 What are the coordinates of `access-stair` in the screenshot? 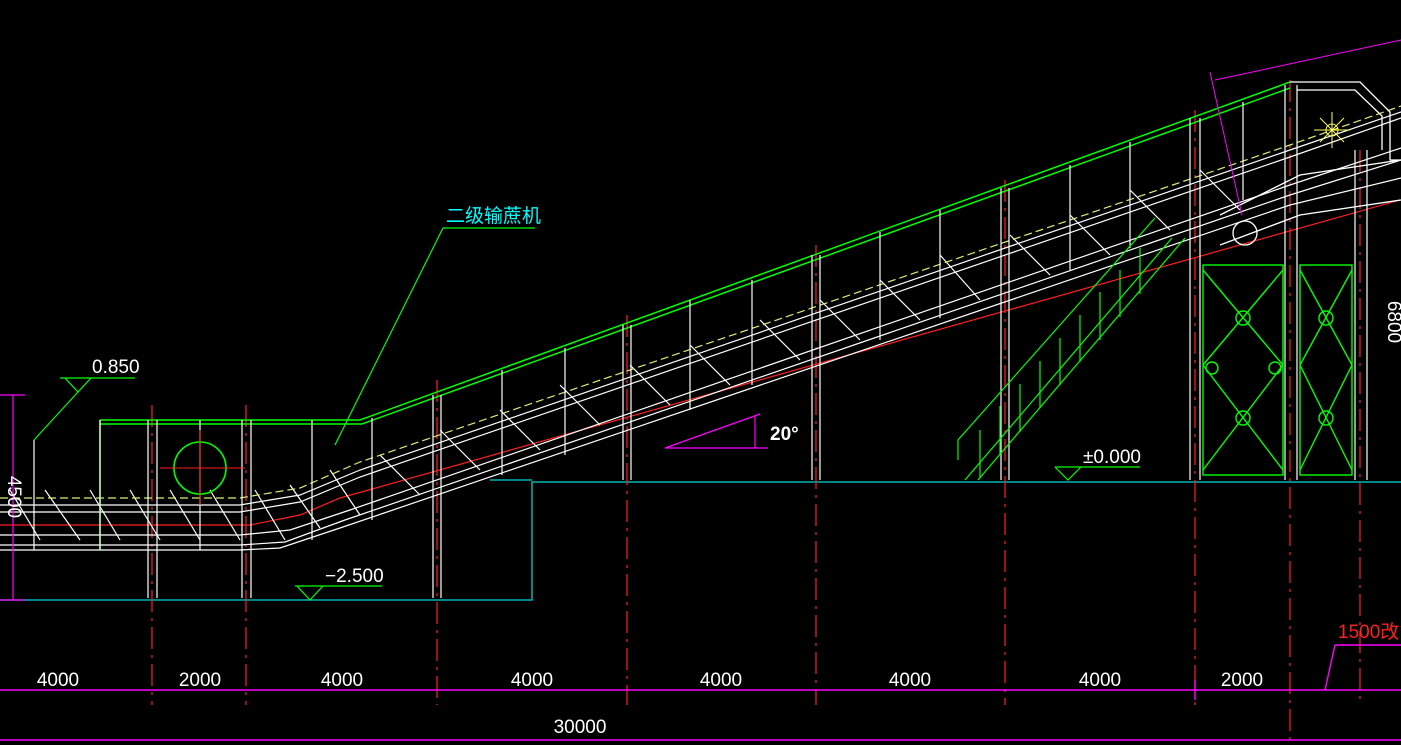 It's located at (1071, 349).